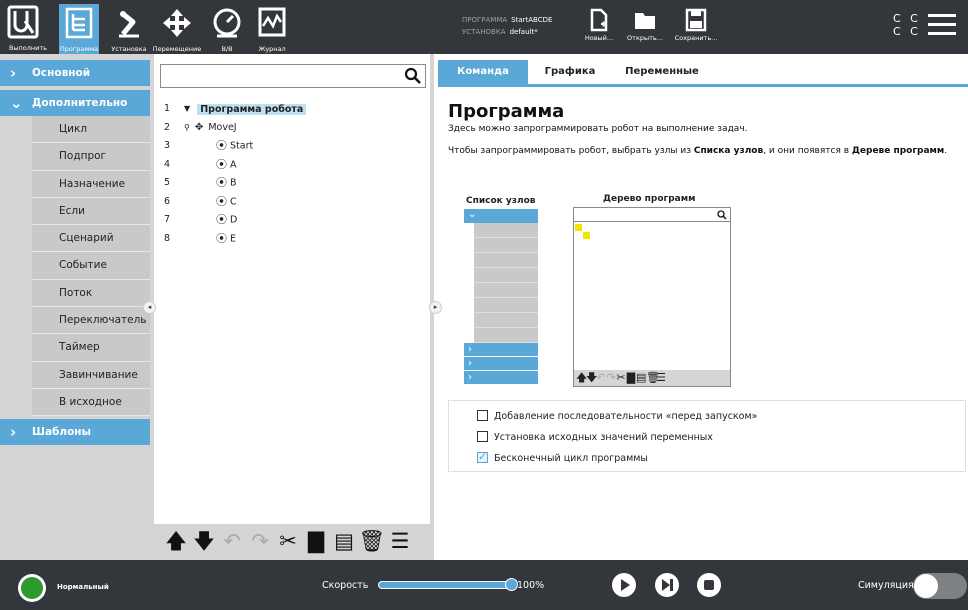 The width and height of the screenshot is (968, 610). What do you see at coordinates (234, 220) in the screenshot?
I see `tree-node-label: D` at bounding box center [234, 220].